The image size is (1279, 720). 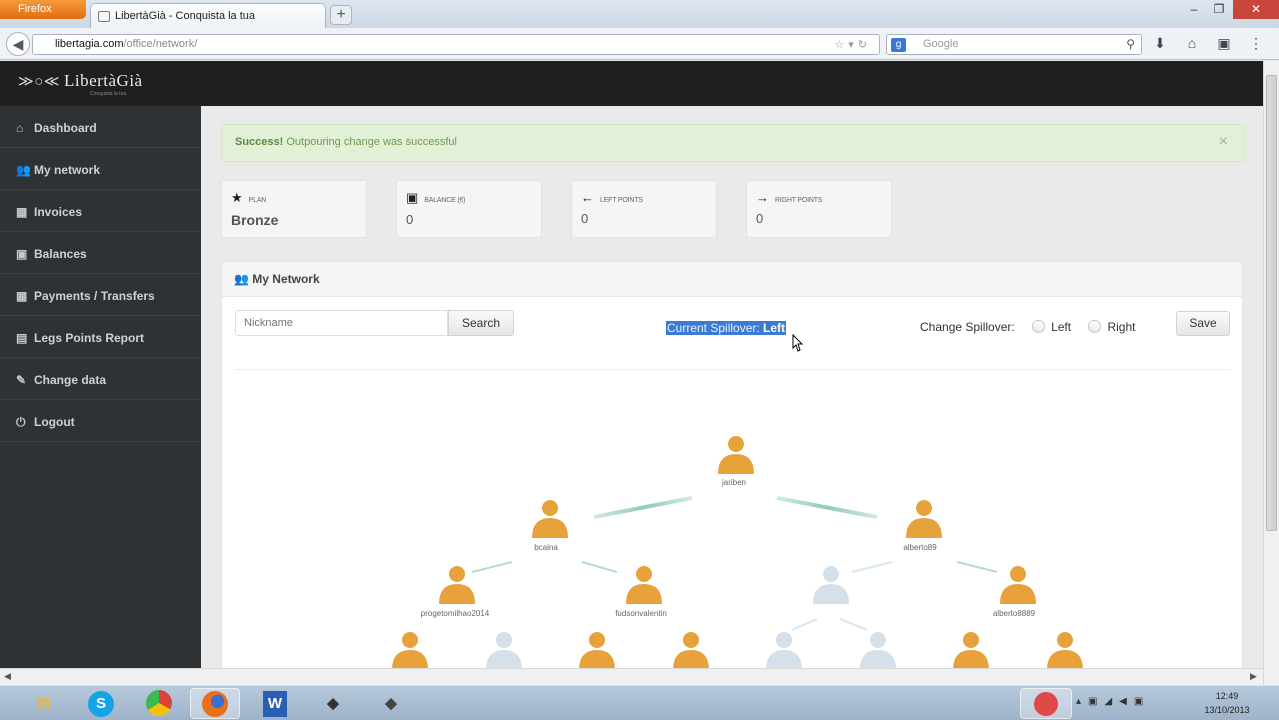 I want to click on firefox-icon, so click(x=215, y=703).